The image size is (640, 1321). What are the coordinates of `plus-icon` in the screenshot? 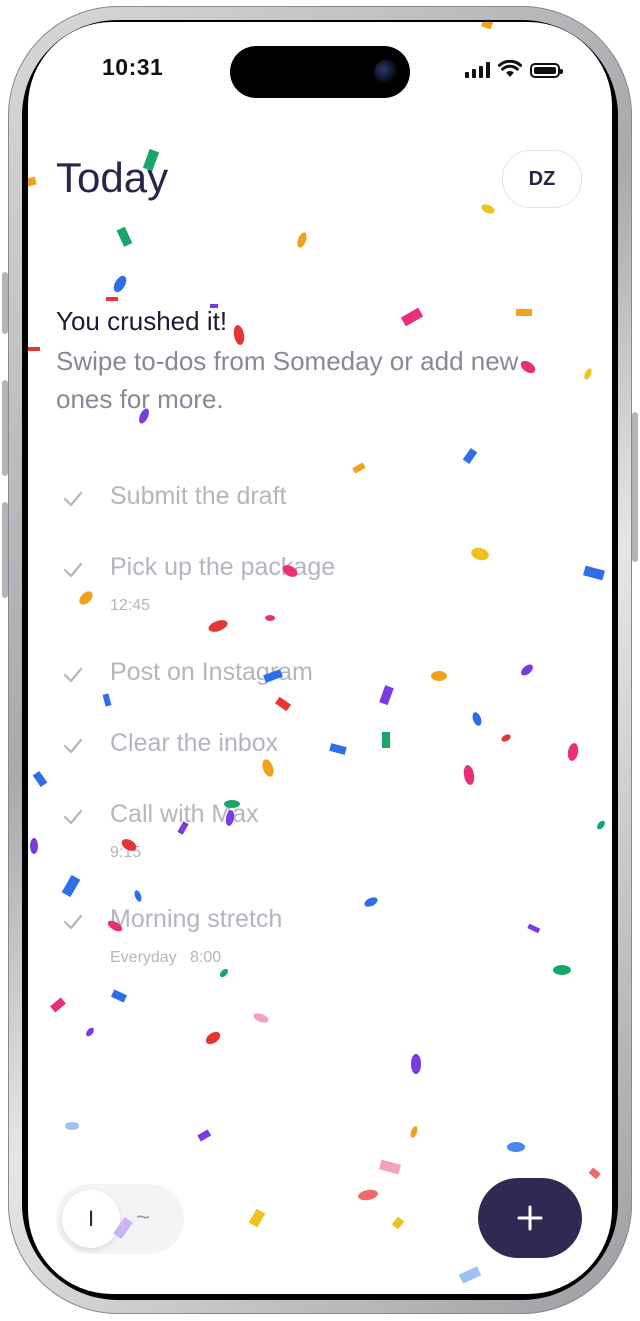 It's located at (530, 1218).